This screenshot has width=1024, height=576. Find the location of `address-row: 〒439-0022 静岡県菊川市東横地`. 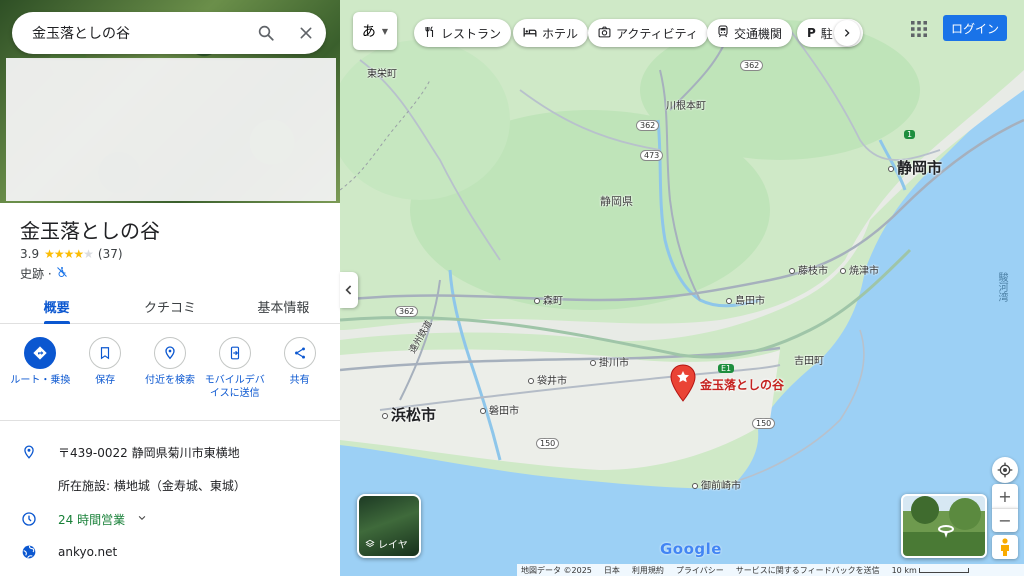

address-row: 〒439-0022 静岡県菊川市東横地 is located at coordinates (170, 452).